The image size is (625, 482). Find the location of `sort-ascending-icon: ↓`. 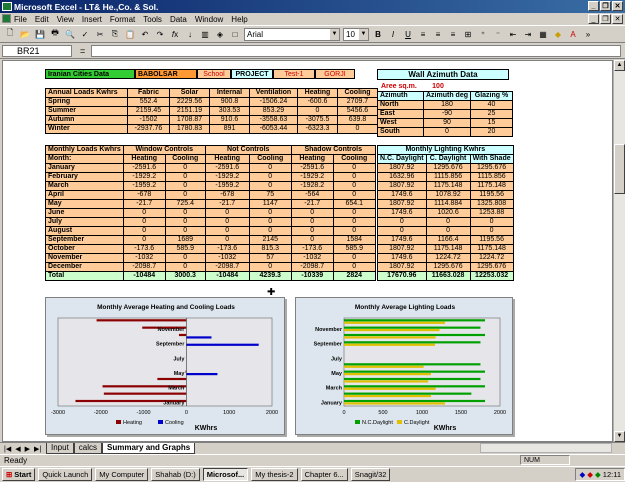

sort-ascending-icon: ↓ is located at coordinates (190, 34).